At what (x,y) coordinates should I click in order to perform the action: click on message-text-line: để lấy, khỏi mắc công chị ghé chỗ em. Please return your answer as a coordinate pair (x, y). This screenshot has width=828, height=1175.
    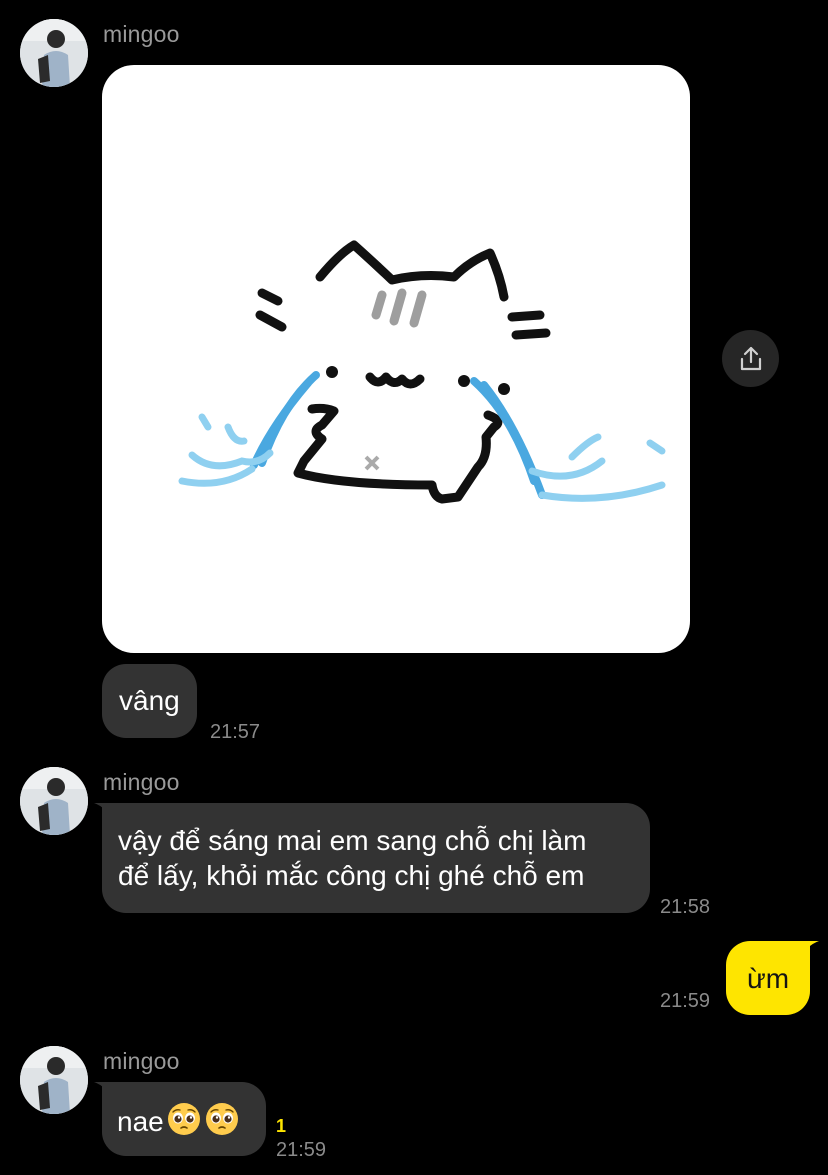
    Looking at the image, I should click on (351, 875).